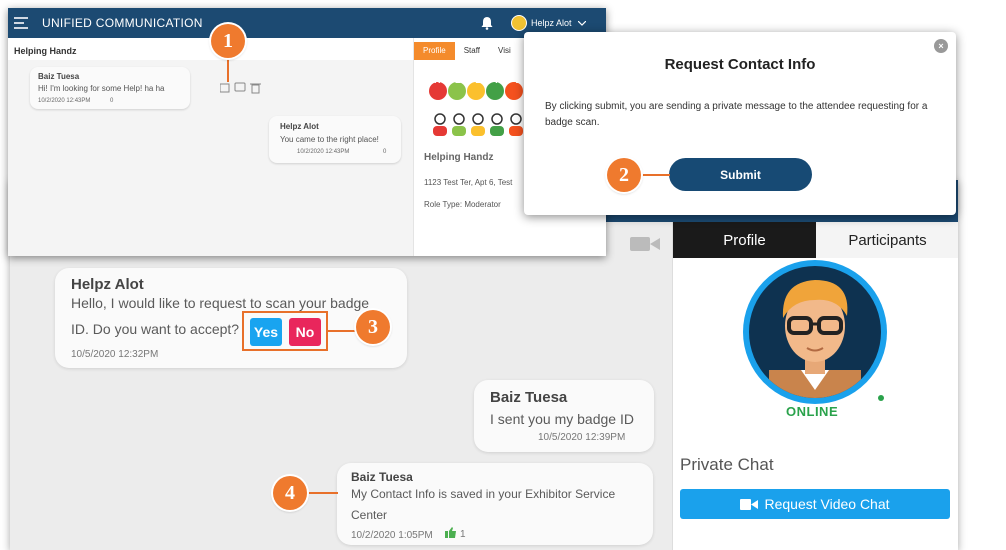  I want to click on callout-4: 4, so click(290, 493).